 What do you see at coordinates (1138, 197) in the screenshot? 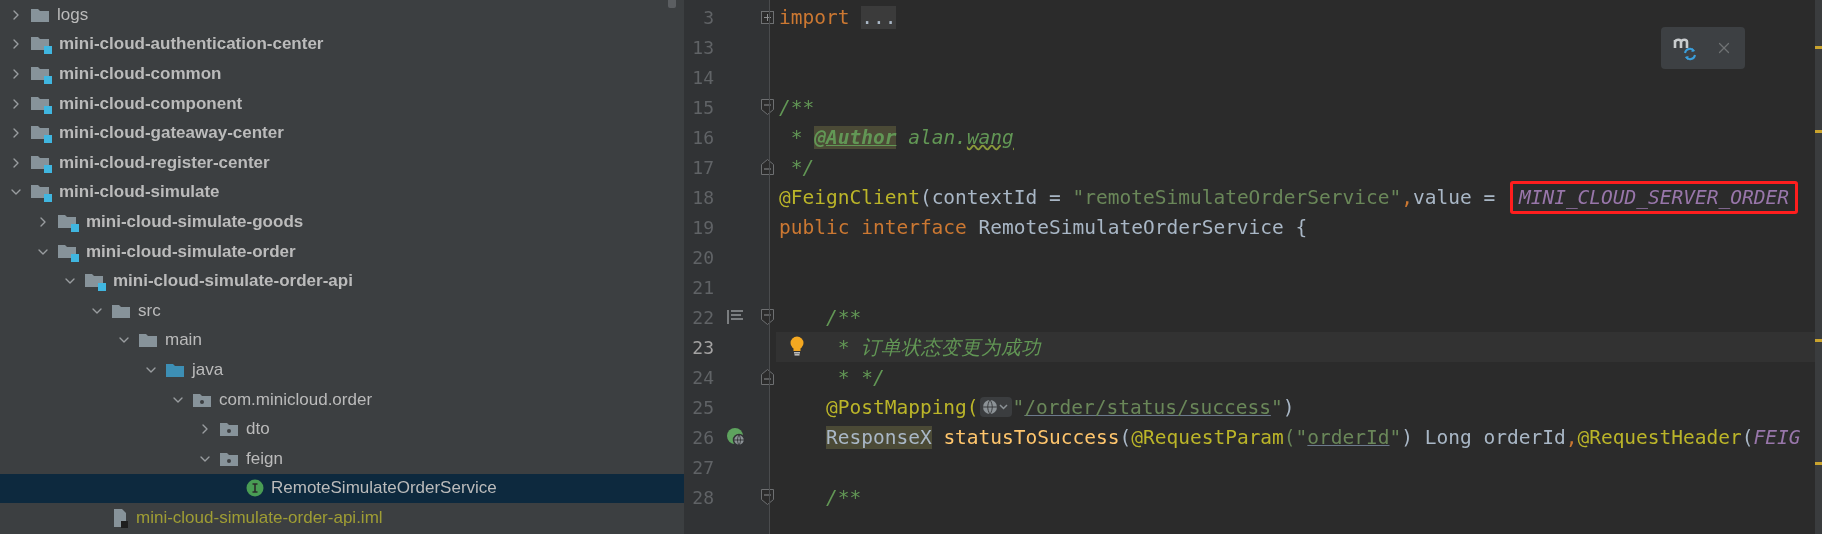
I see `code-line: @FeignClient(contextId = "remoteSimulateOrderService",value =` at bounding box center [1138, 197].